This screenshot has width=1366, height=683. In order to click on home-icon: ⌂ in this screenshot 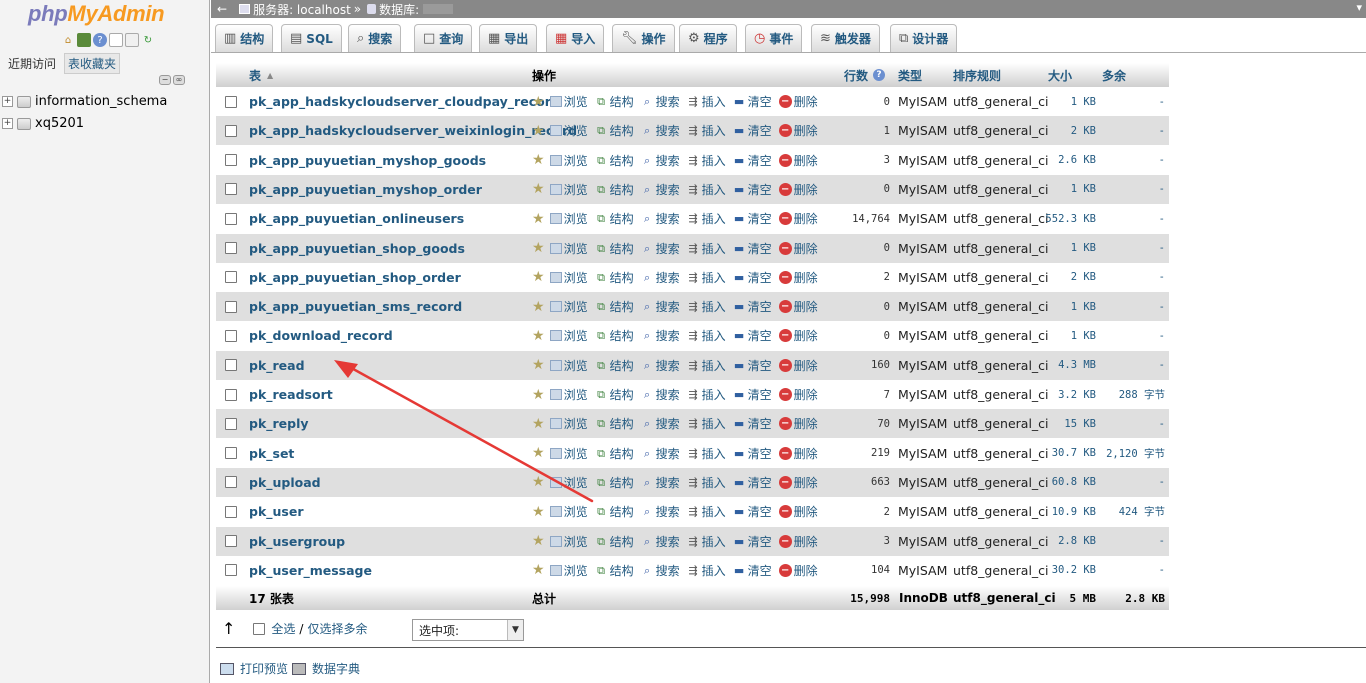, I will do `click(68, 40)`.